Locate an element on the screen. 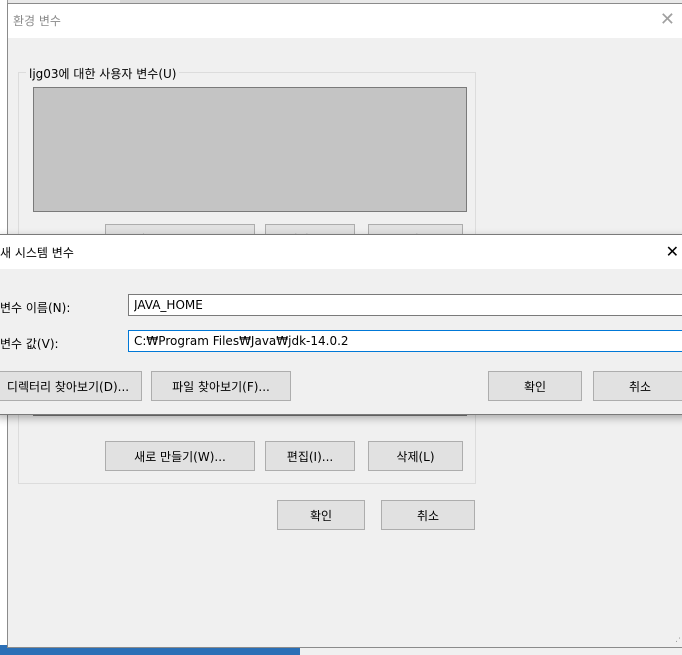 The height and width of the screenshot is (655, 682). env-ok-button: 확인 is located at coordinates (321, 515).